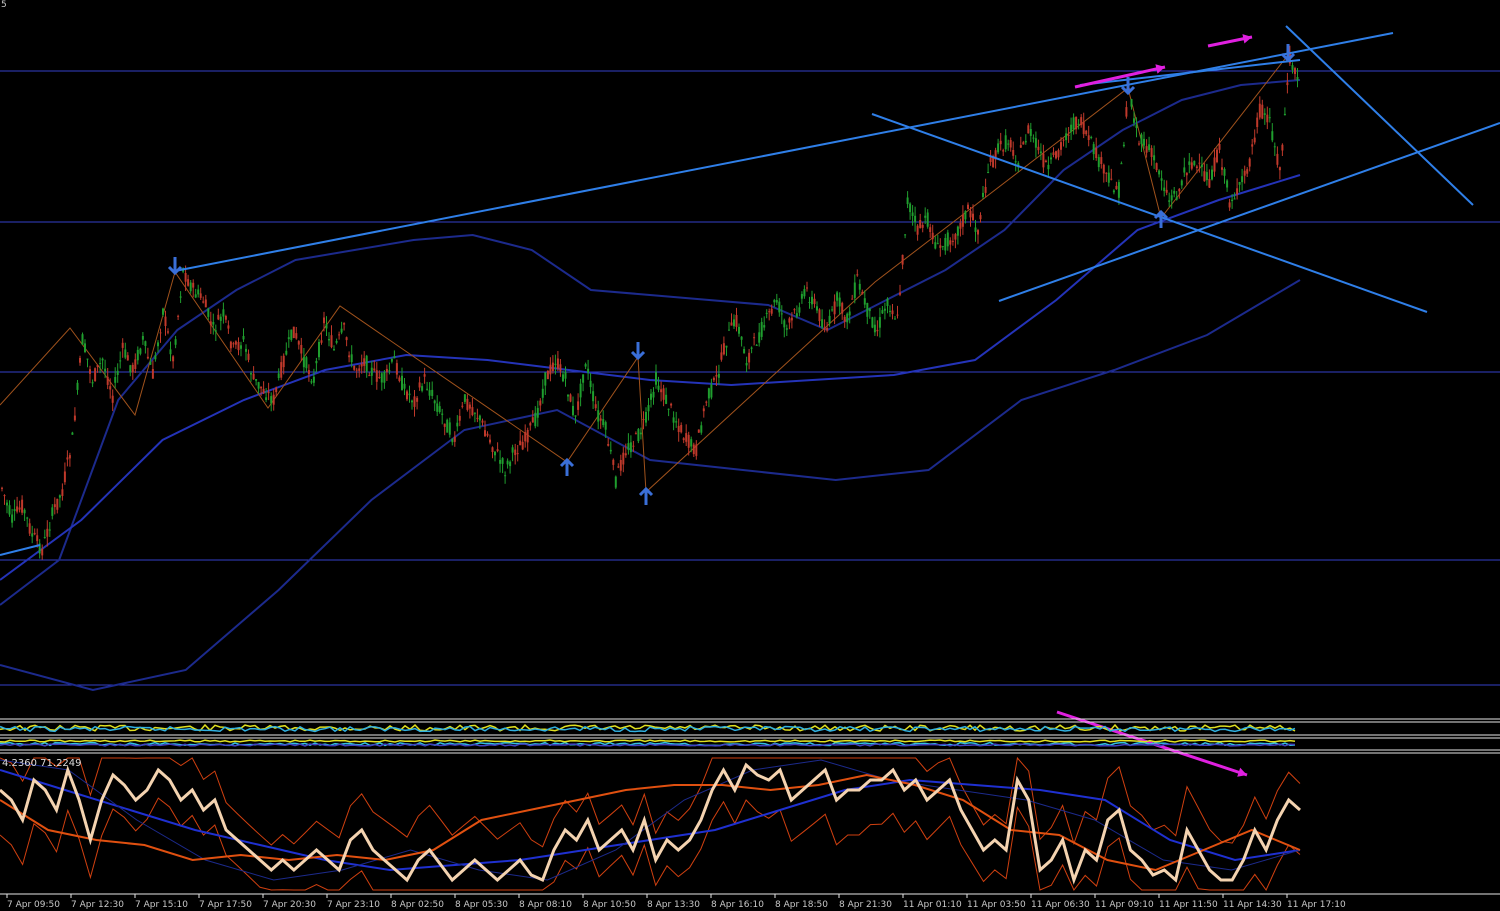 Image resolution: width=1500 pixels, height=911 pixels. Describe the element at coordinates (97, 905) in the screenshot. I see `x-tick-label: 7 Apr 12:30` at that location.